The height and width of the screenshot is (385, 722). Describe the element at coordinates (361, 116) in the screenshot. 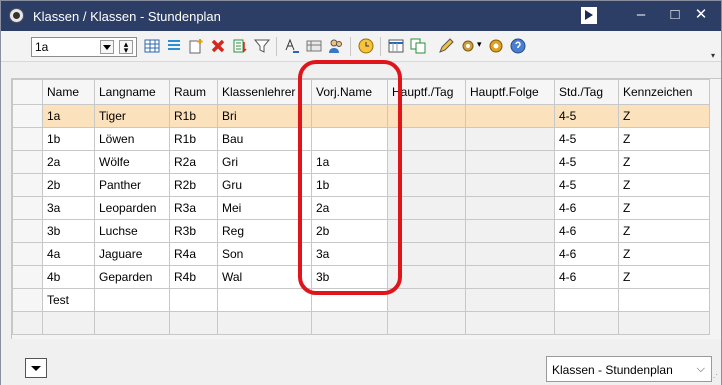

I see `table-row: 1a Tiger R1b Bri 4-5 Z` at that location.